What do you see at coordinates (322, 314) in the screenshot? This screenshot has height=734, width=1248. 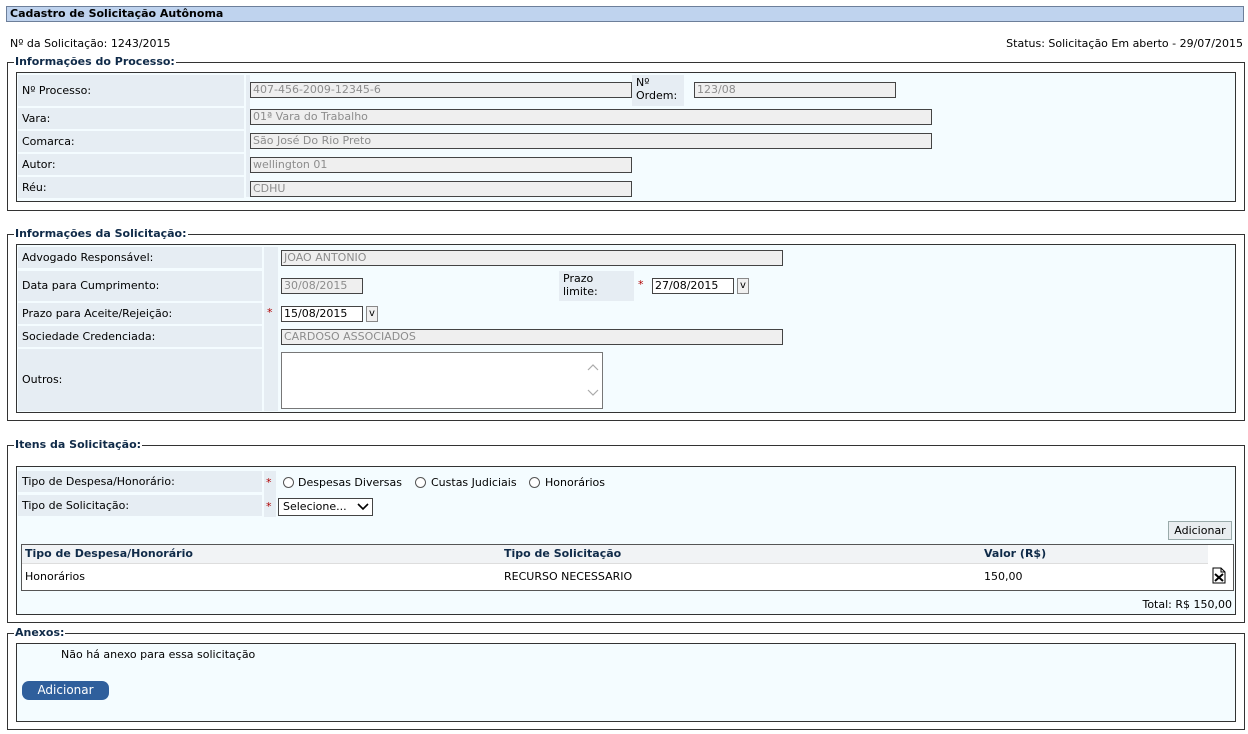 I see `accept-deadline-field: 15/08/2015` at bounding box center [322, 314].